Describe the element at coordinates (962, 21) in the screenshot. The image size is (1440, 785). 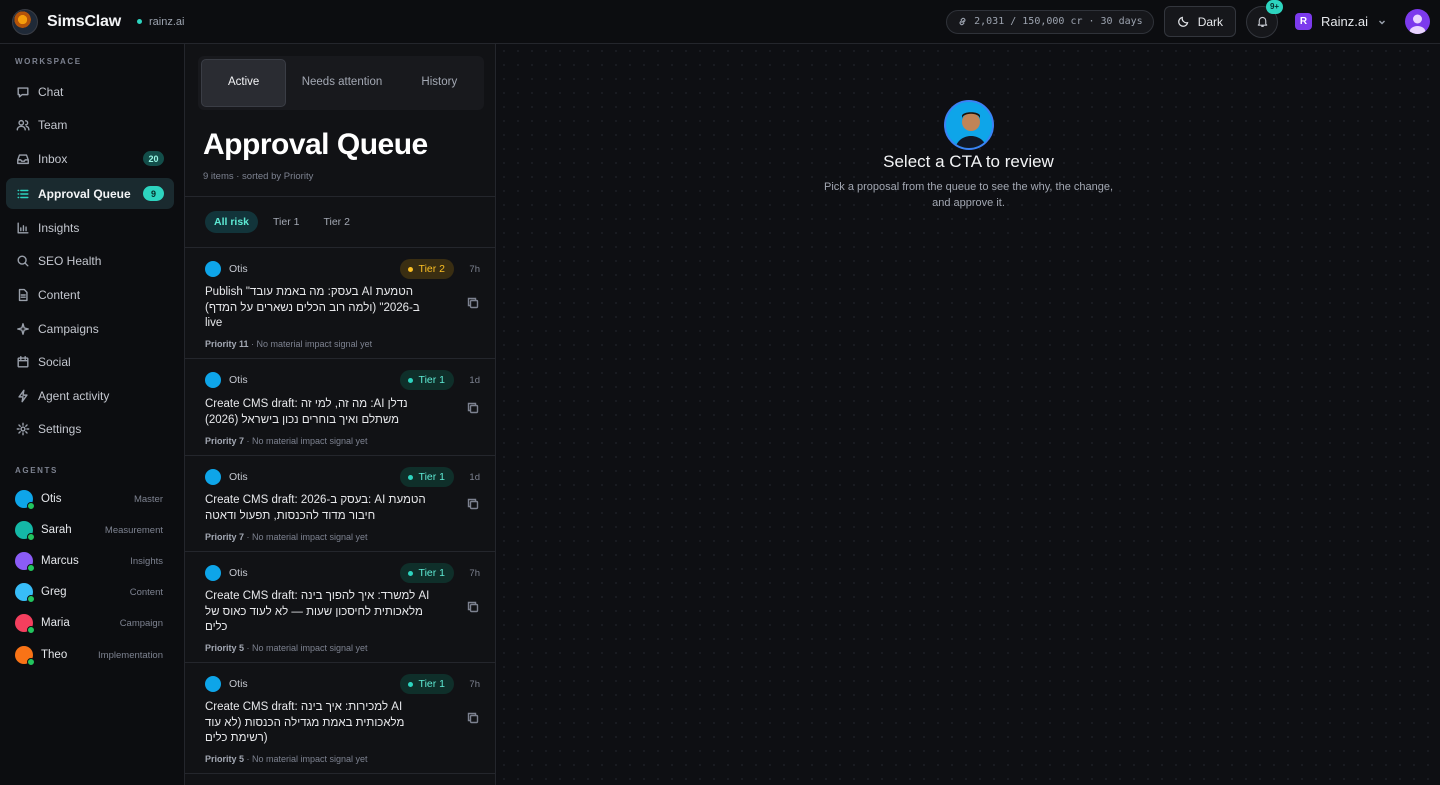
I see `link-icon` at that location.